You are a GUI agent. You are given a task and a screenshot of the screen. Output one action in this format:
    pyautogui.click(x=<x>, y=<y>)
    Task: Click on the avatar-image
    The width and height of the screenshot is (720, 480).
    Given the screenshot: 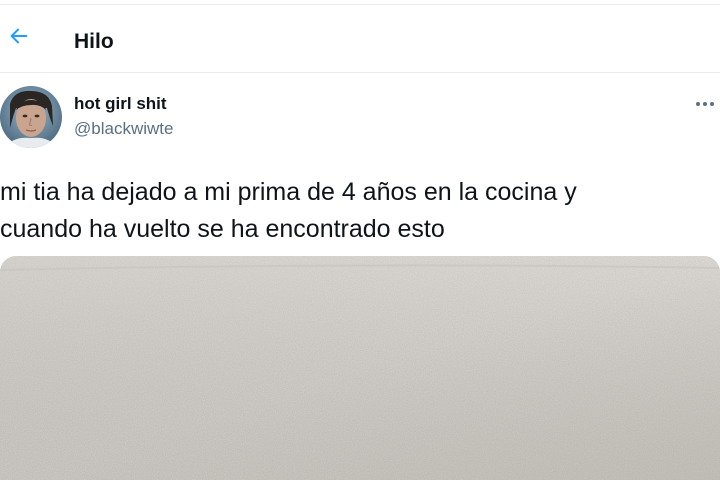 What is the action you would take?
    pyautogui.click(x=31, y=117)
    